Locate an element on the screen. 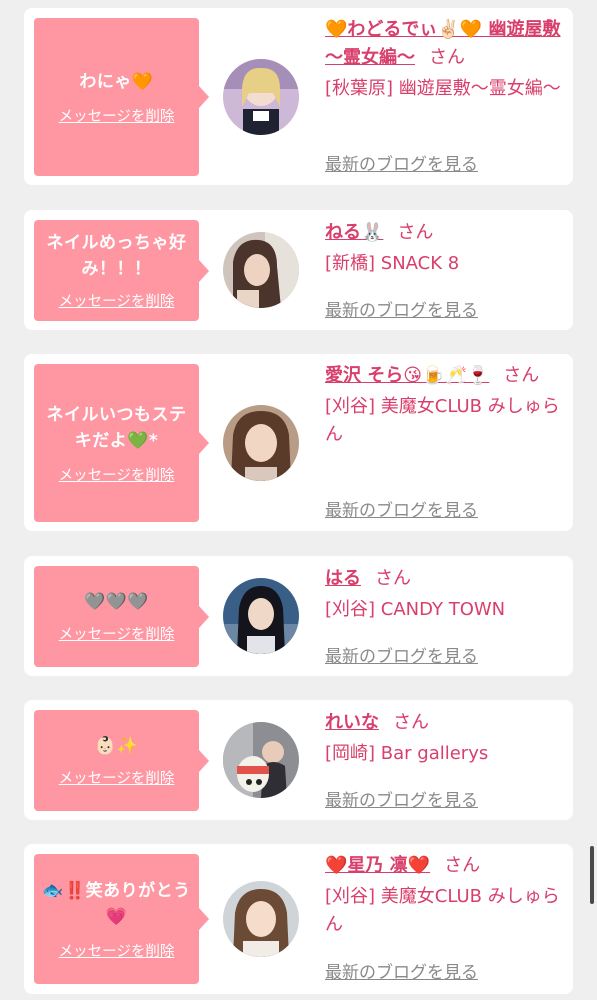 Image resolution: width=597 pixels, height=1000 pixels. shop-name: [刈谷] CANDY TOWN is located at coordinates (415, 609).